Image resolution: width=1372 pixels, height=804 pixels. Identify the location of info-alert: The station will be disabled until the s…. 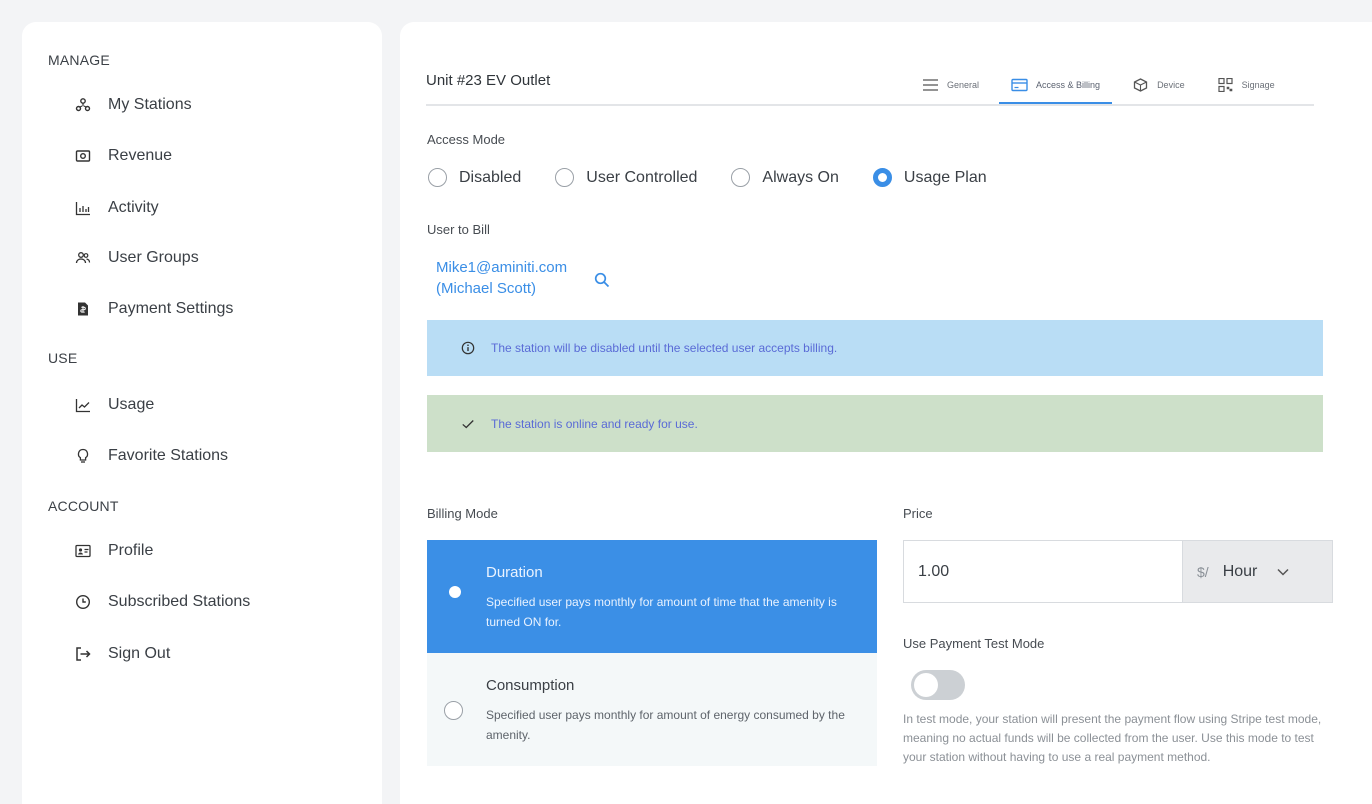
(875, 348).